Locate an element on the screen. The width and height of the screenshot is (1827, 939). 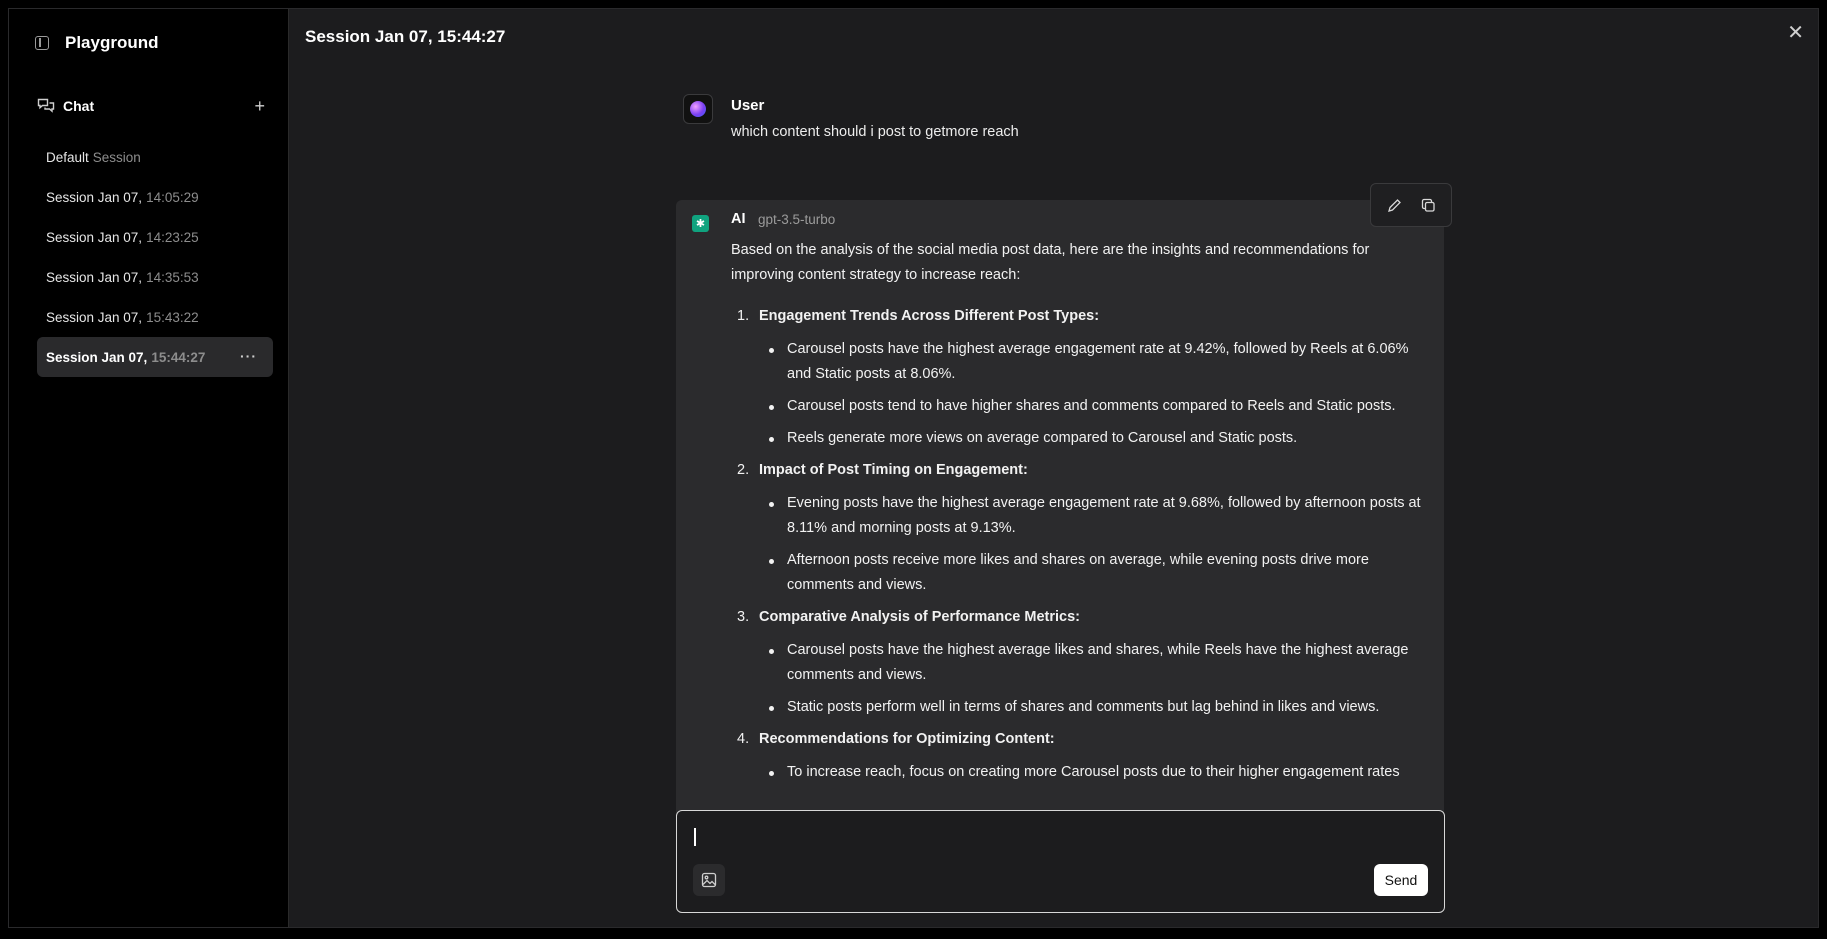
list-number: 3. is located at coordinates (743, 617).